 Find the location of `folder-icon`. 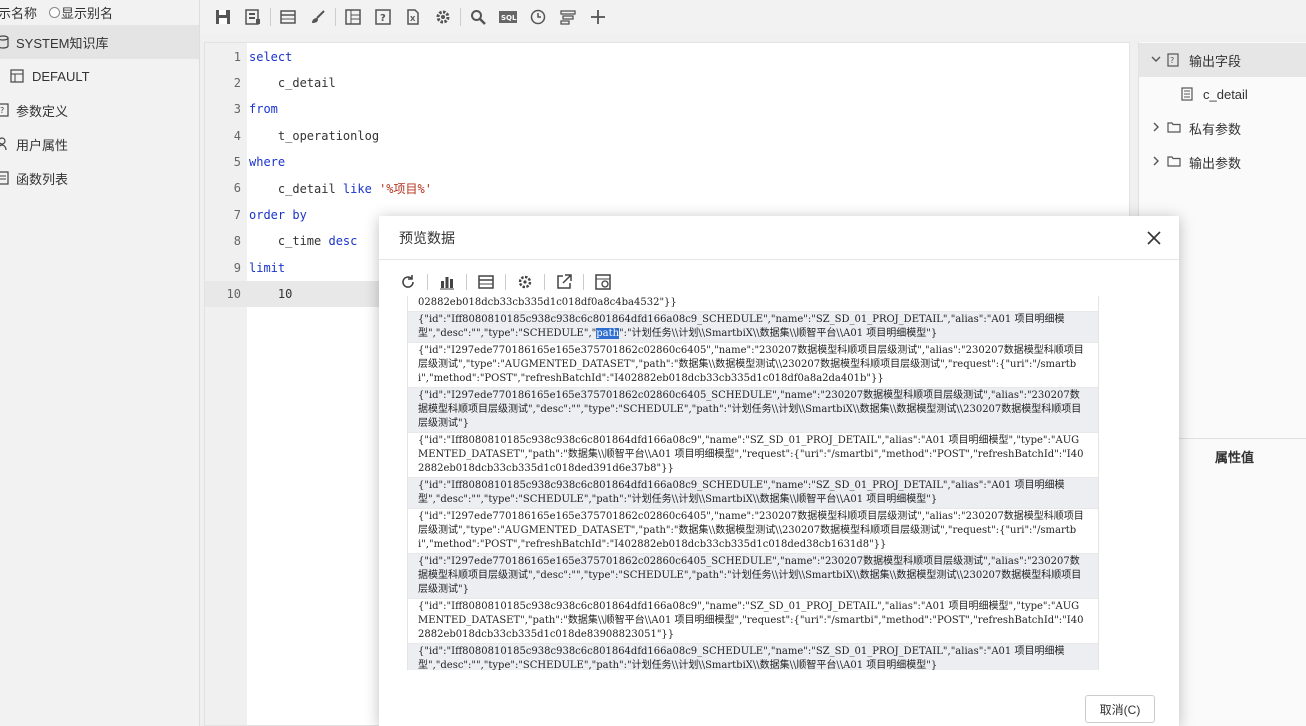

folder-icon is located at coordinates (1174, 162).